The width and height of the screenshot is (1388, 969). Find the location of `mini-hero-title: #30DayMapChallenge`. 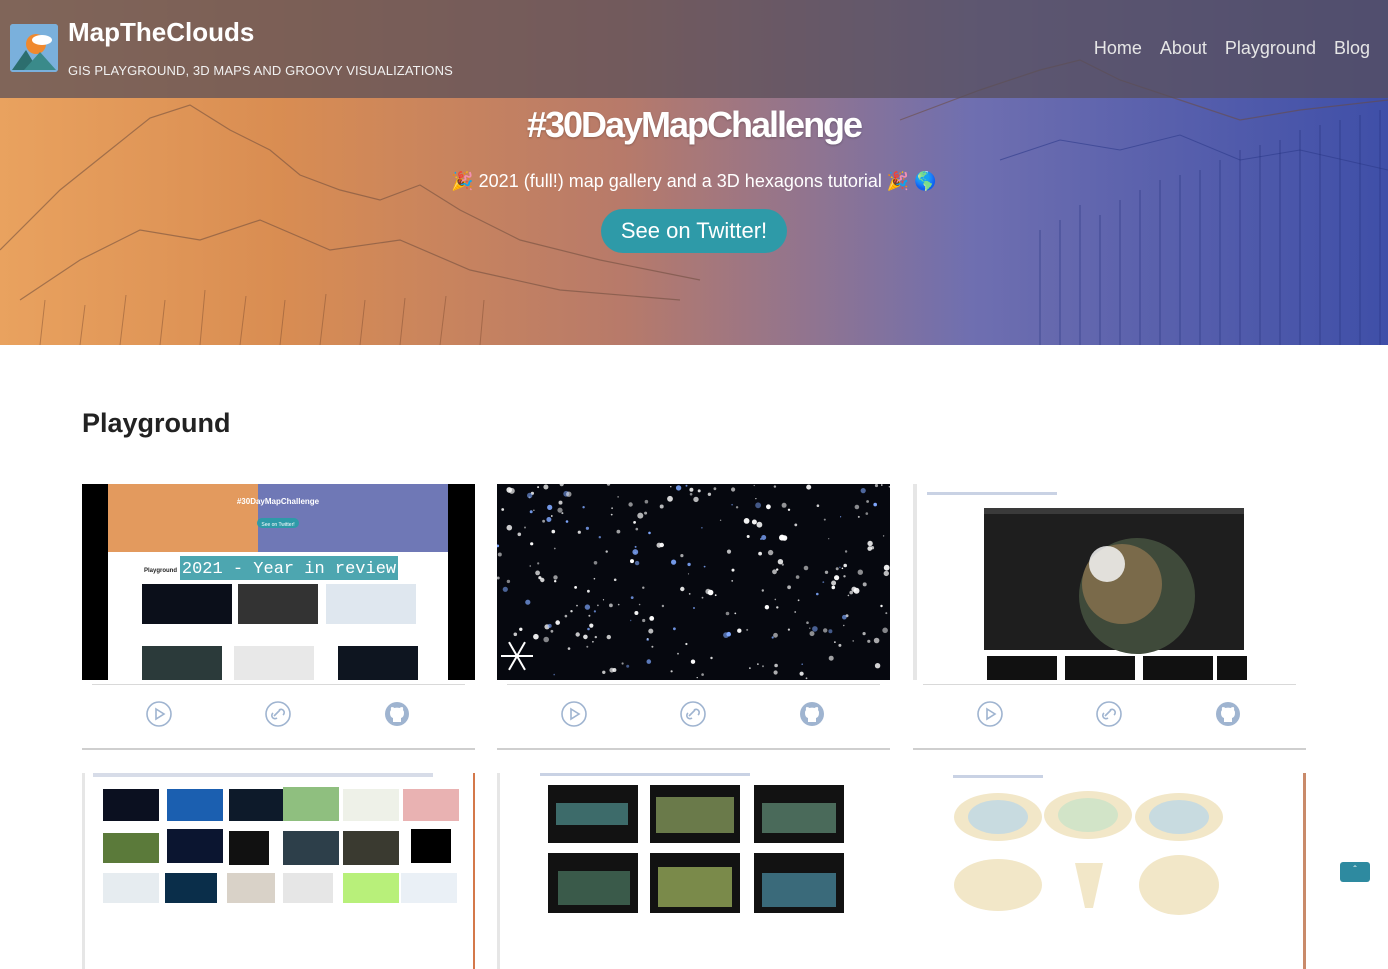

mini-hero-title: #30DayMapChallenge is located at coordinates (278, 501).